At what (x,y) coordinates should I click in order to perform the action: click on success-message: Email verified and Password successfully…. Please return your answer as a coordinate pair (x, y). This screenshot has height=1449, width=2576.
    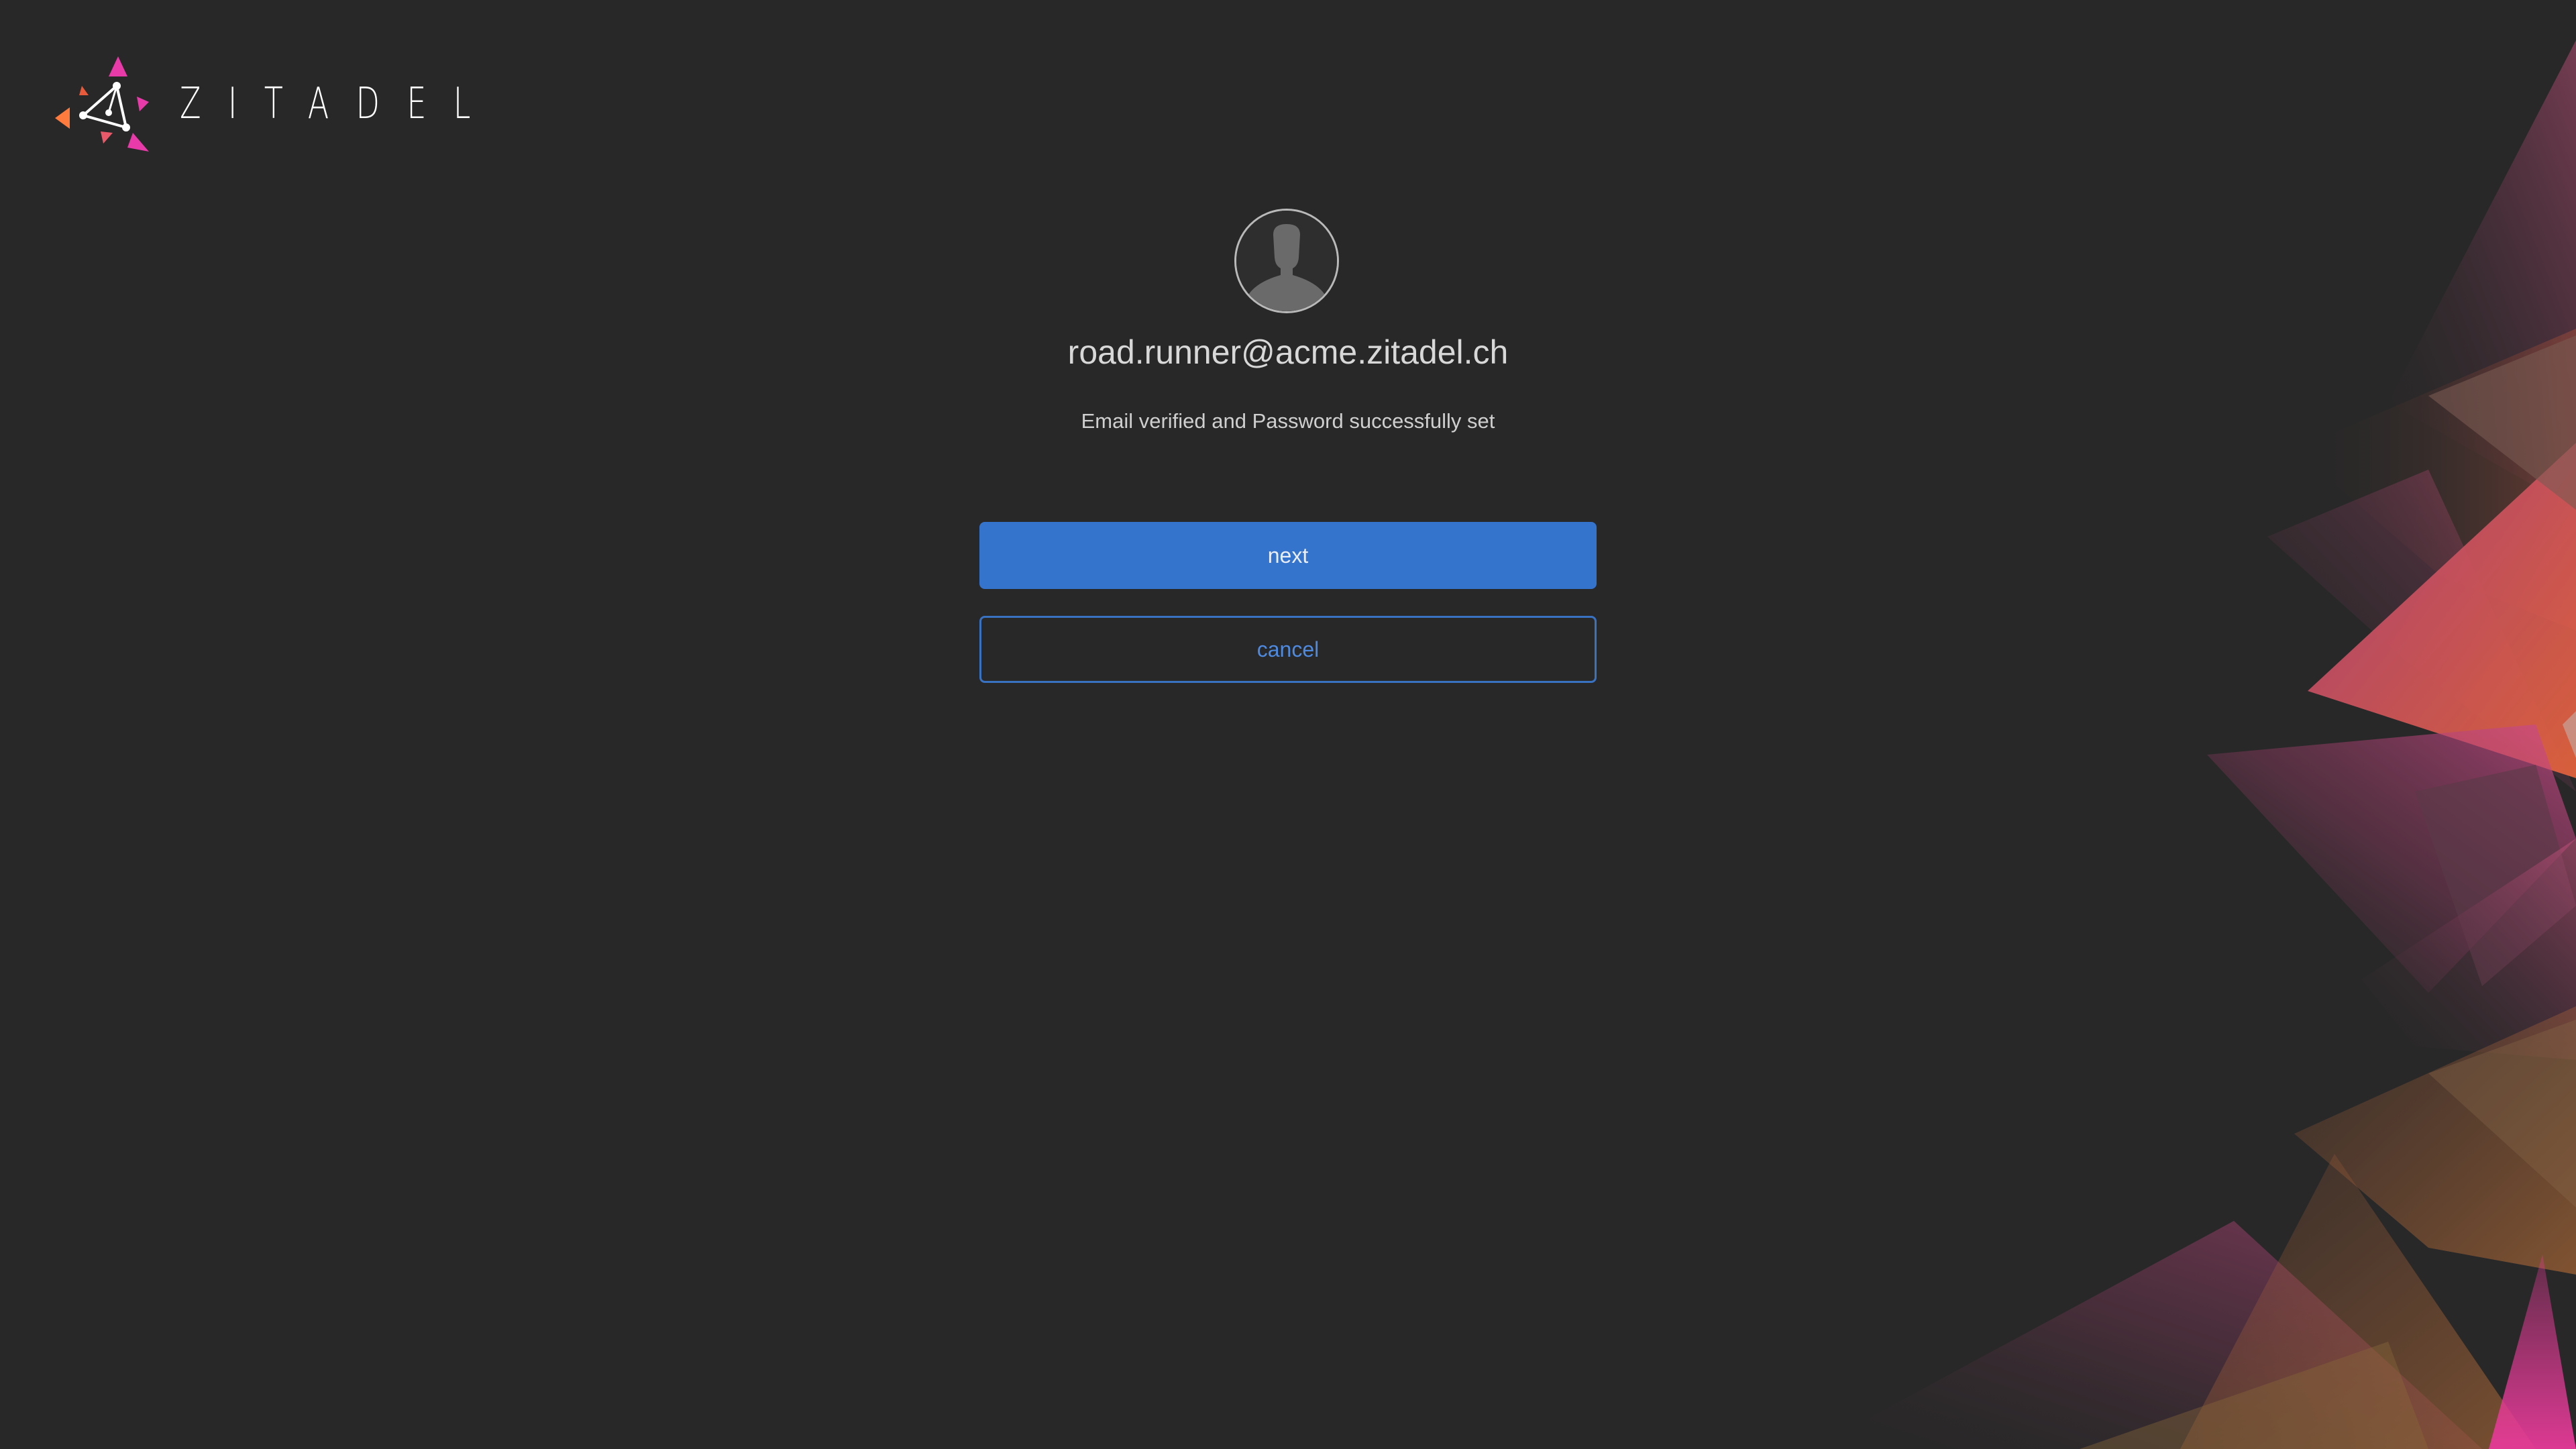
    Looking at the image, I should click on (1288, 421).